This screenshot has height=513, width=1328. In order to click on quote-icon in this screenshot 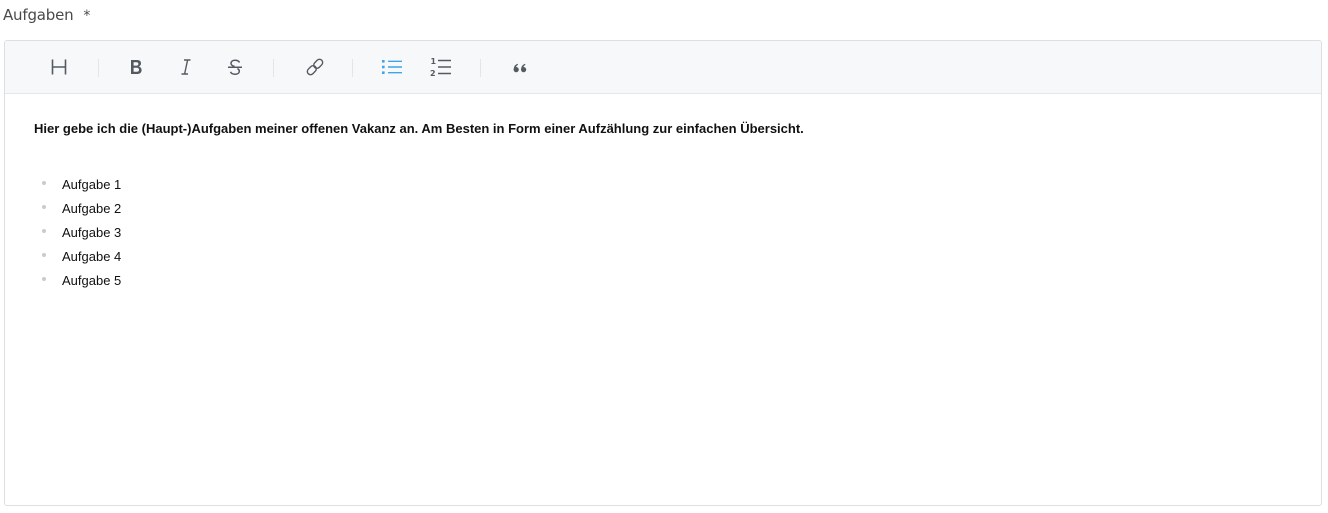, I will do `click(520, 68)`.